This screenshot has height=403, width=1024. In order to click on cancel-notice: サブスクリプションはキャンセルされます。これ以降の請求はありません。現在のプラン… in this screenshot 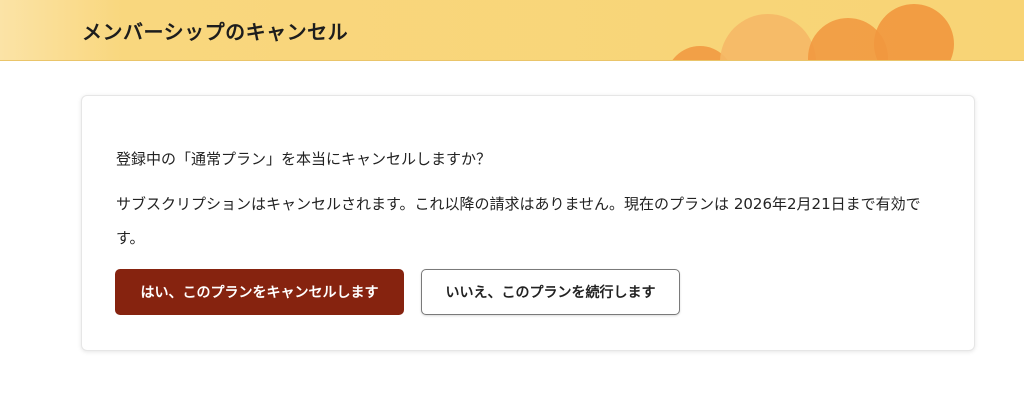, I will do `click(518, 221)`.